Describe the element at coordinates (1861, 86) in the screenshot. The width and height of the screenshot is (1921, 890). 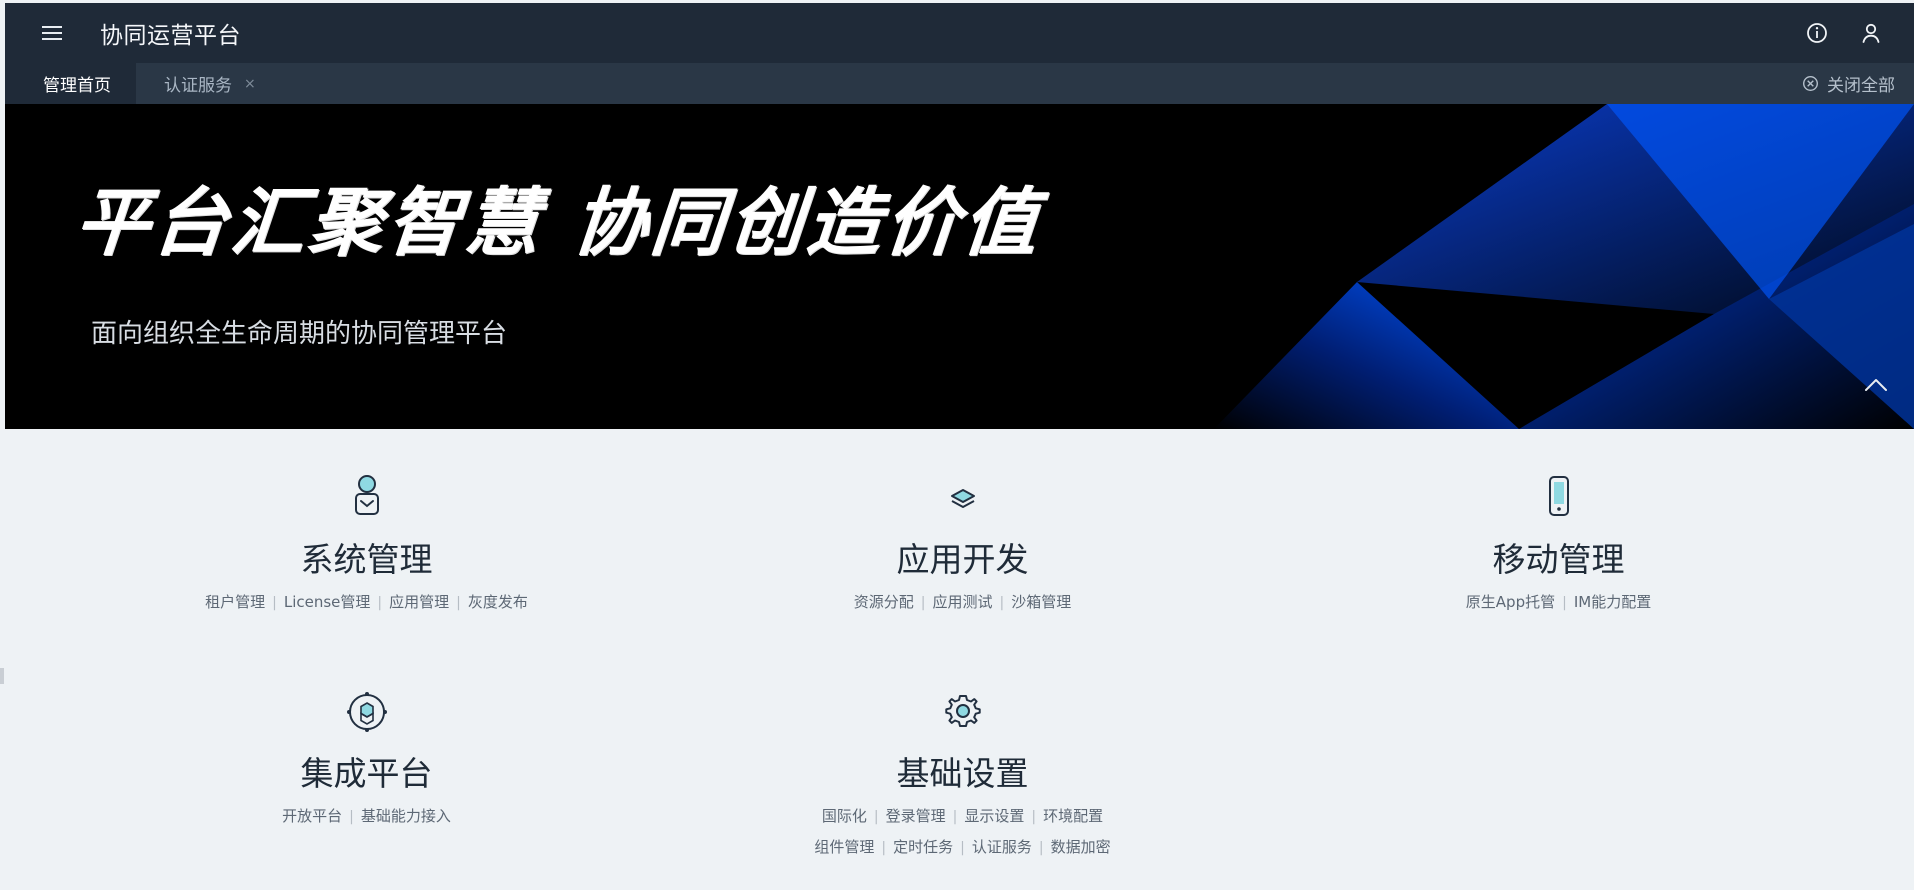
I see `close-all-label: 关闭全部` at that location.